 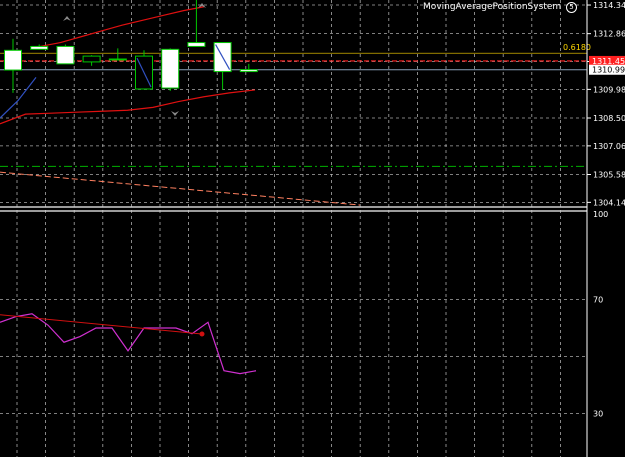 I want to click on price-tick-label: 1307.060, so click(x=609, y=146).